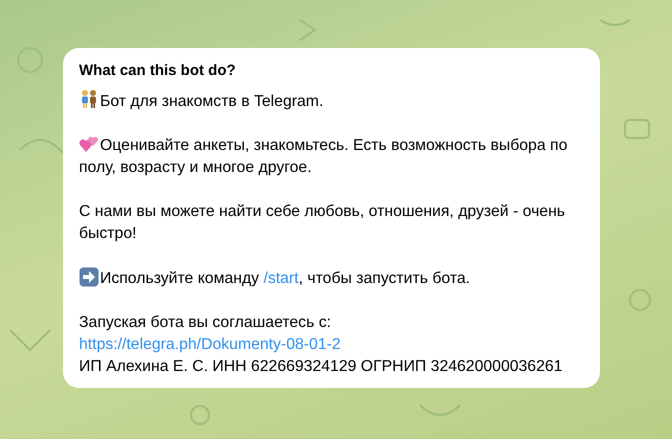  What do you see at coordinates (321, 367) in the screenshot?
I see `message-text: ИП Алехина Е. С. ИНН 622669324129 ОГРНИП 324620000036261` at bounding box center [321, 367].